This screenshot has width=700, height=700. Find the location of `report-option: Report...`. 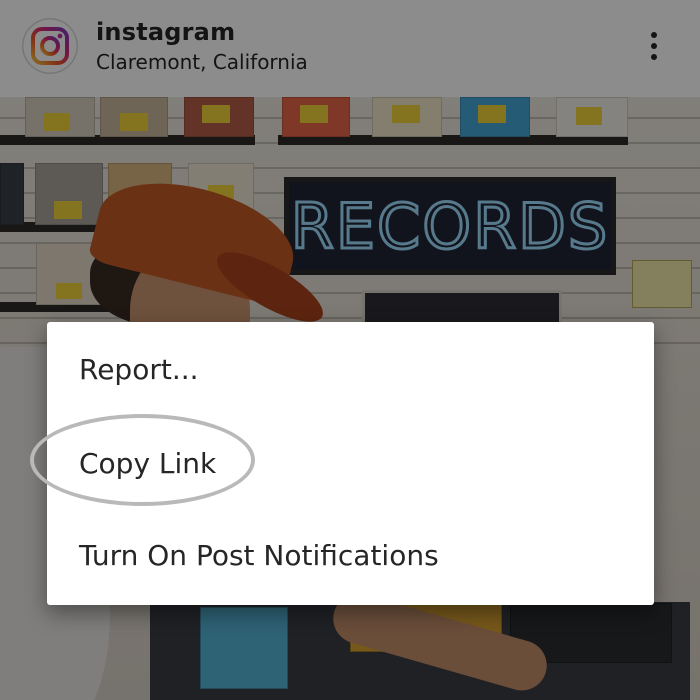

report-option: Report... is located at coordinates (350, 368).